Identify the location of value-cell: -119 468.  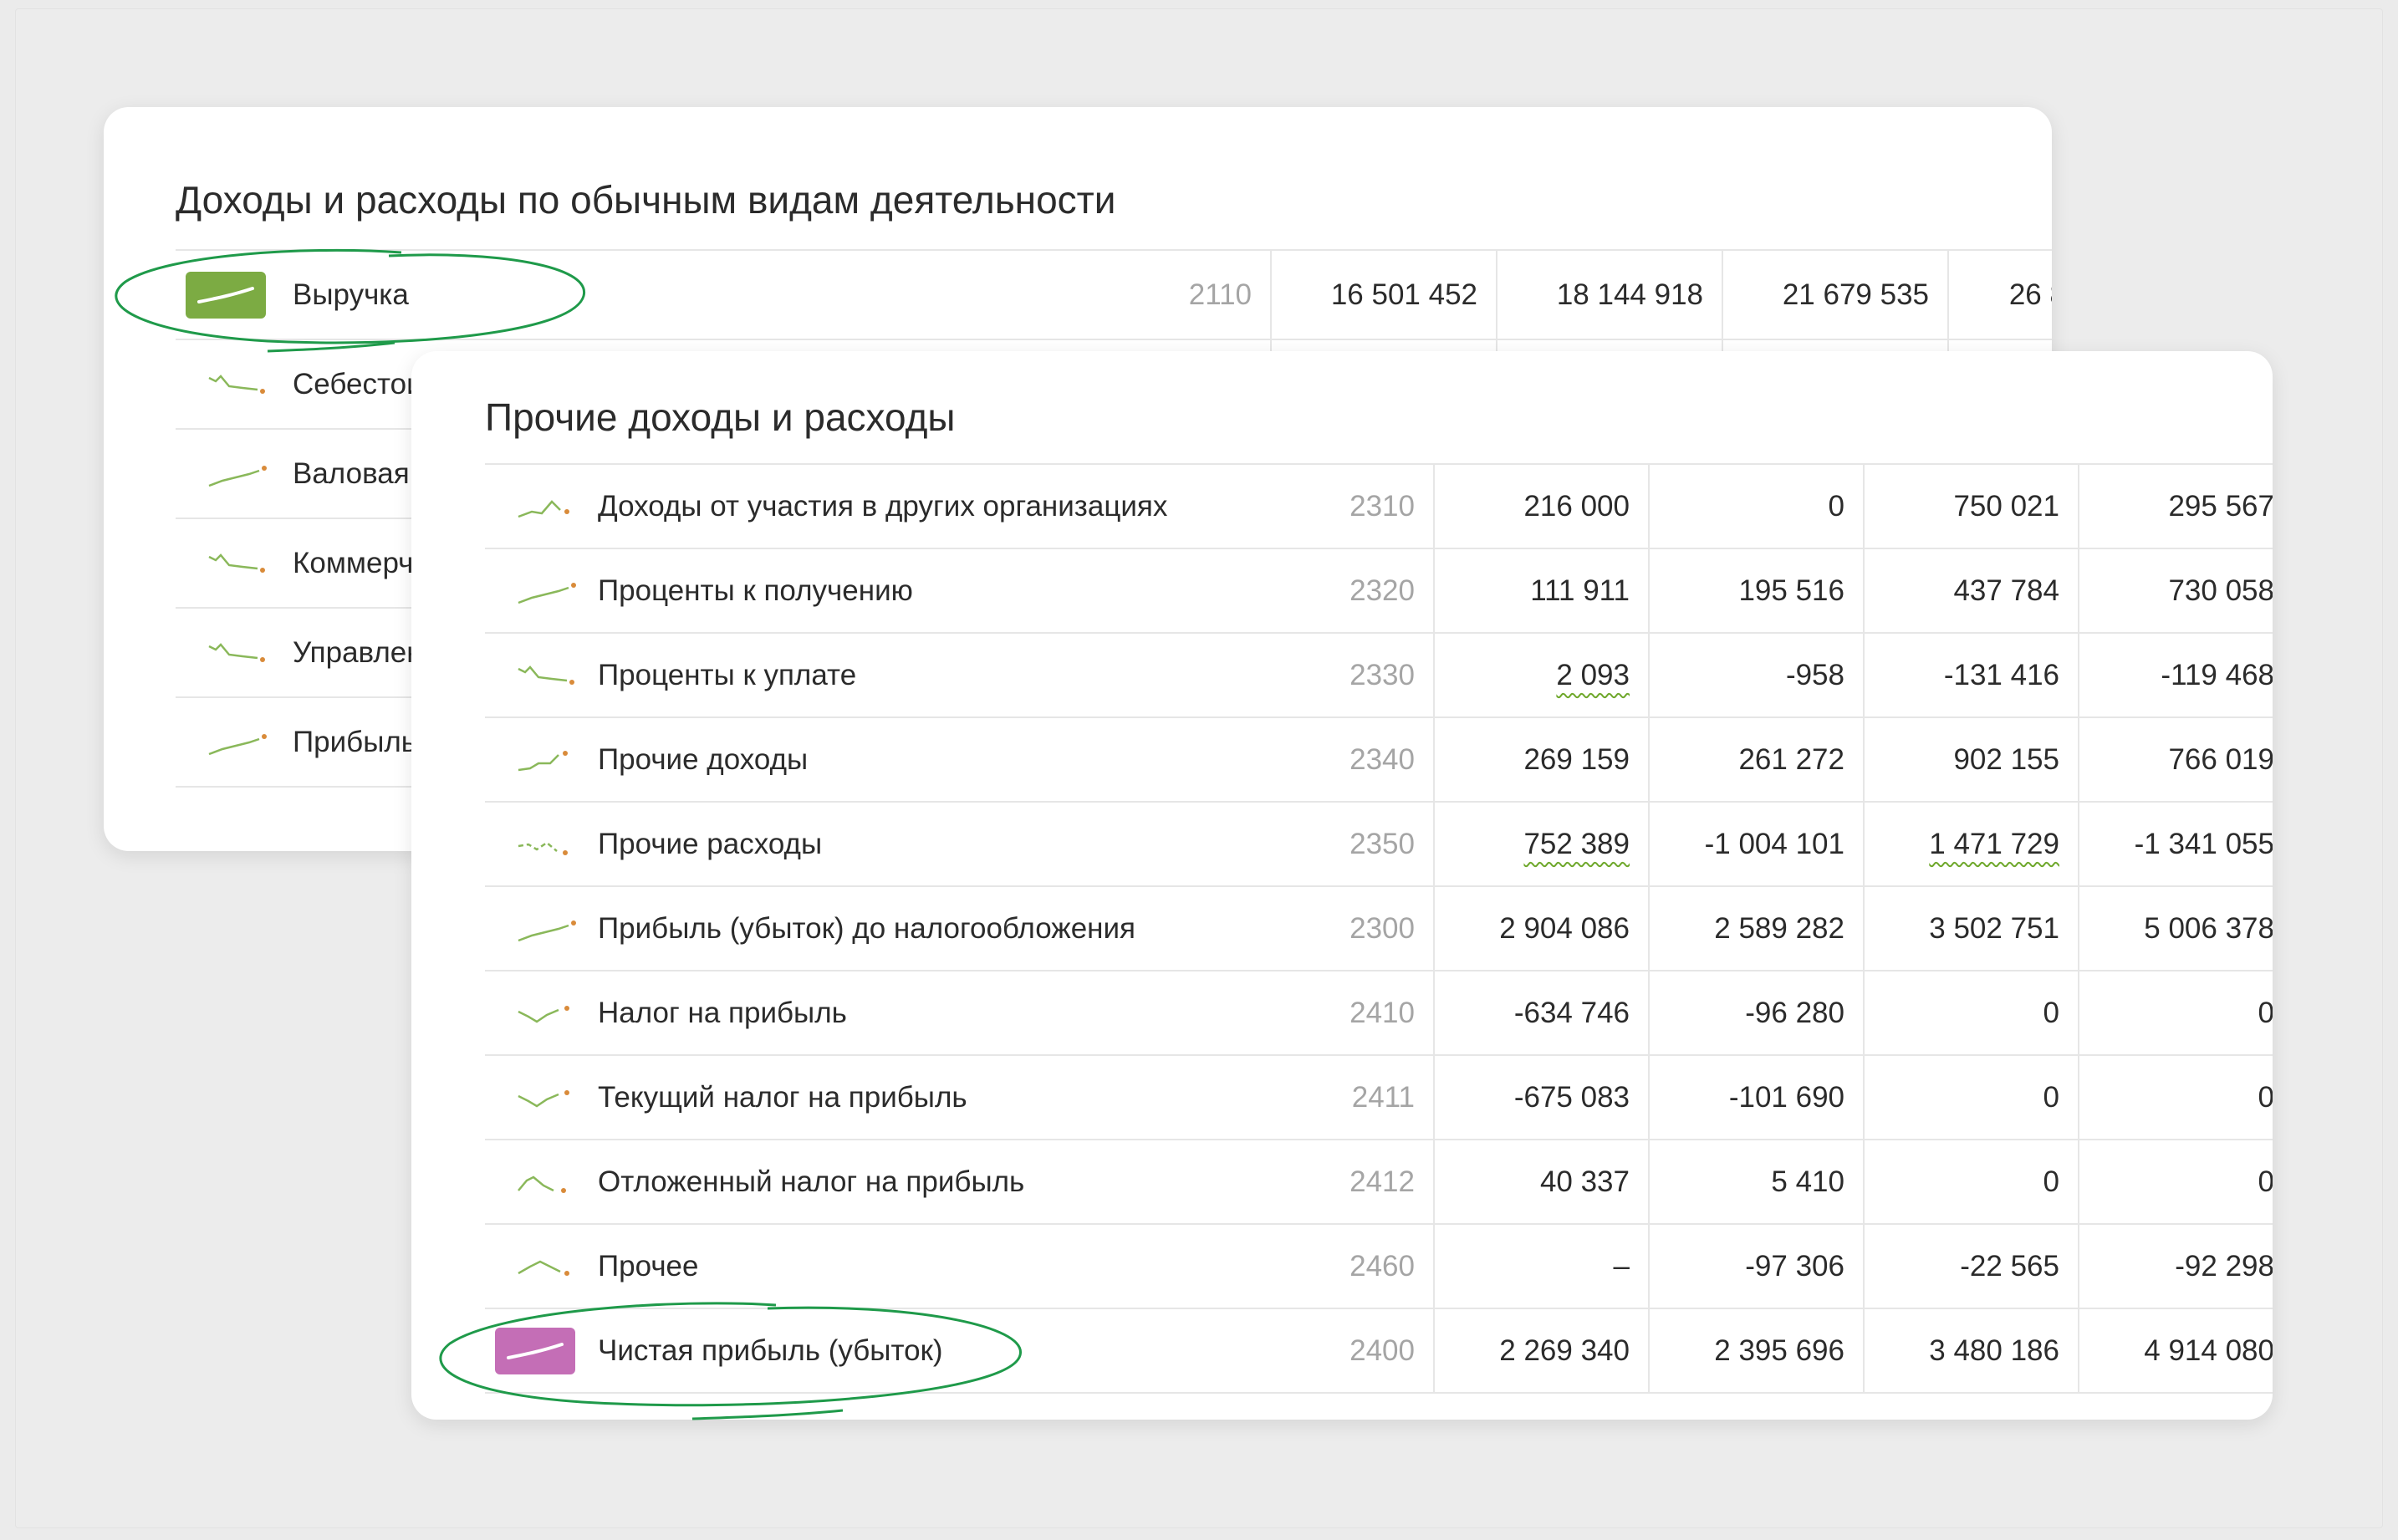
(2176, 675).